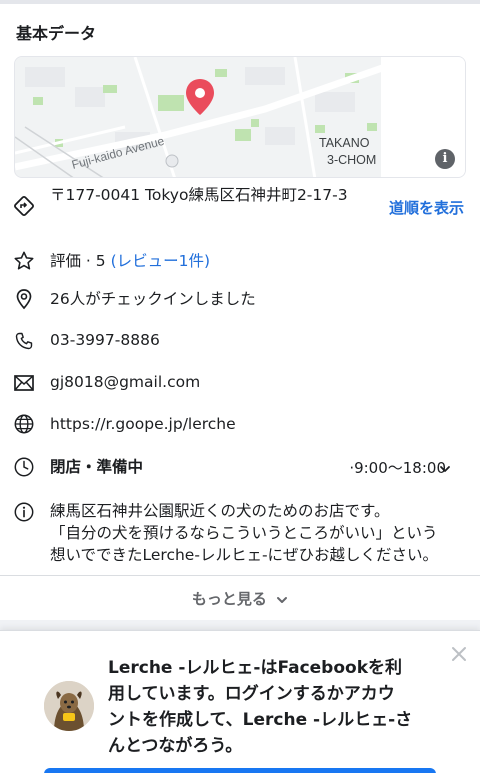 The height and width of the screenshot is (773, 480). I want to click on login-prompt-line-4: んとつながろう。, so click(175, 746).